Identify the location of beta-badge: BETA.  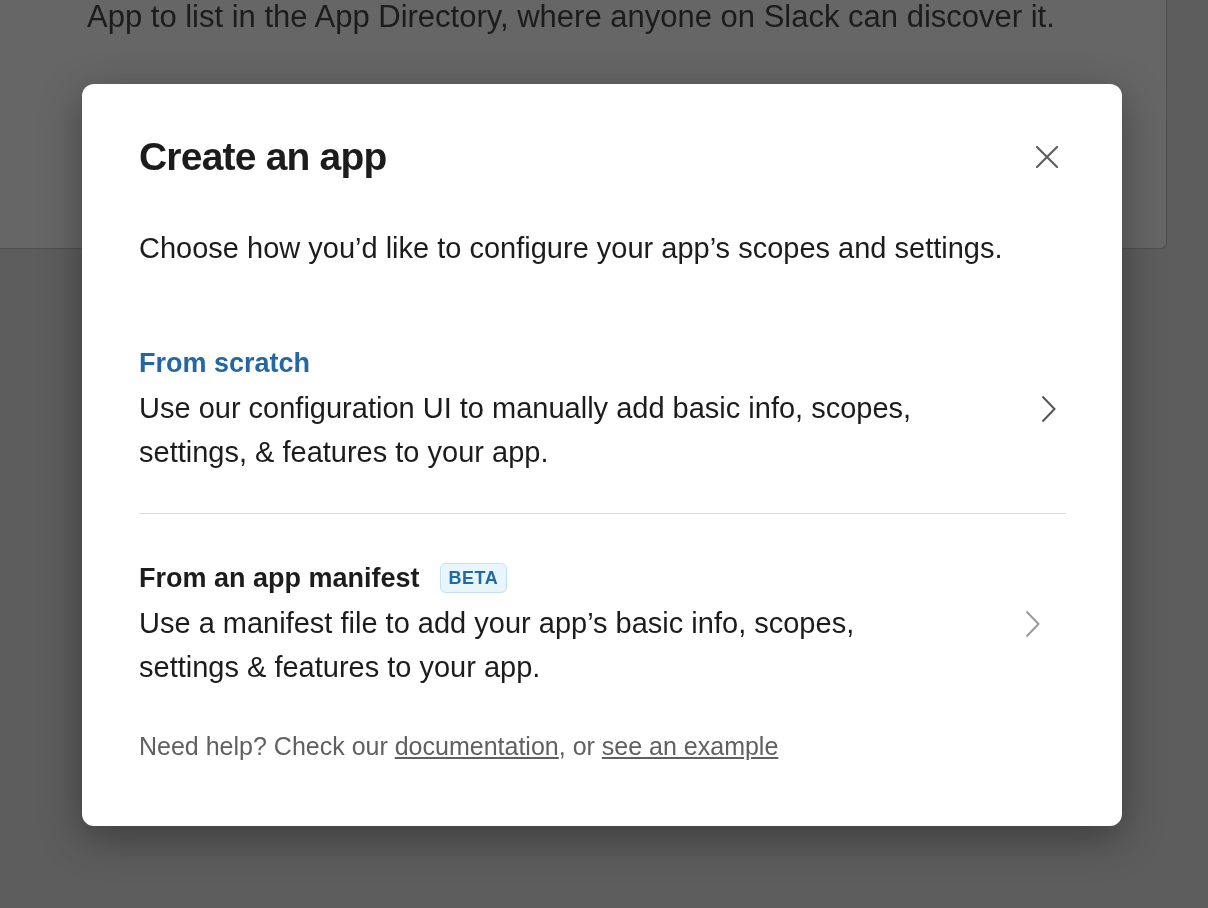
(473, 578).